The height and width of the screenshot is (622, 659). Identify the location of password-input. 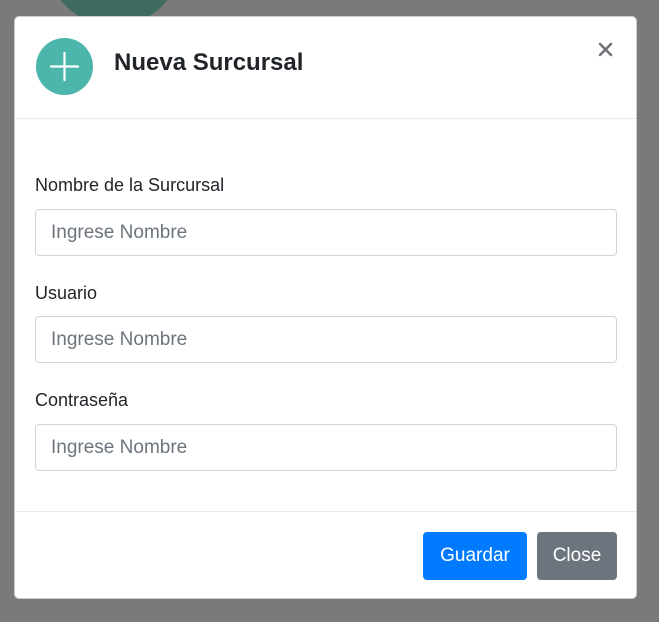
(326, 447).